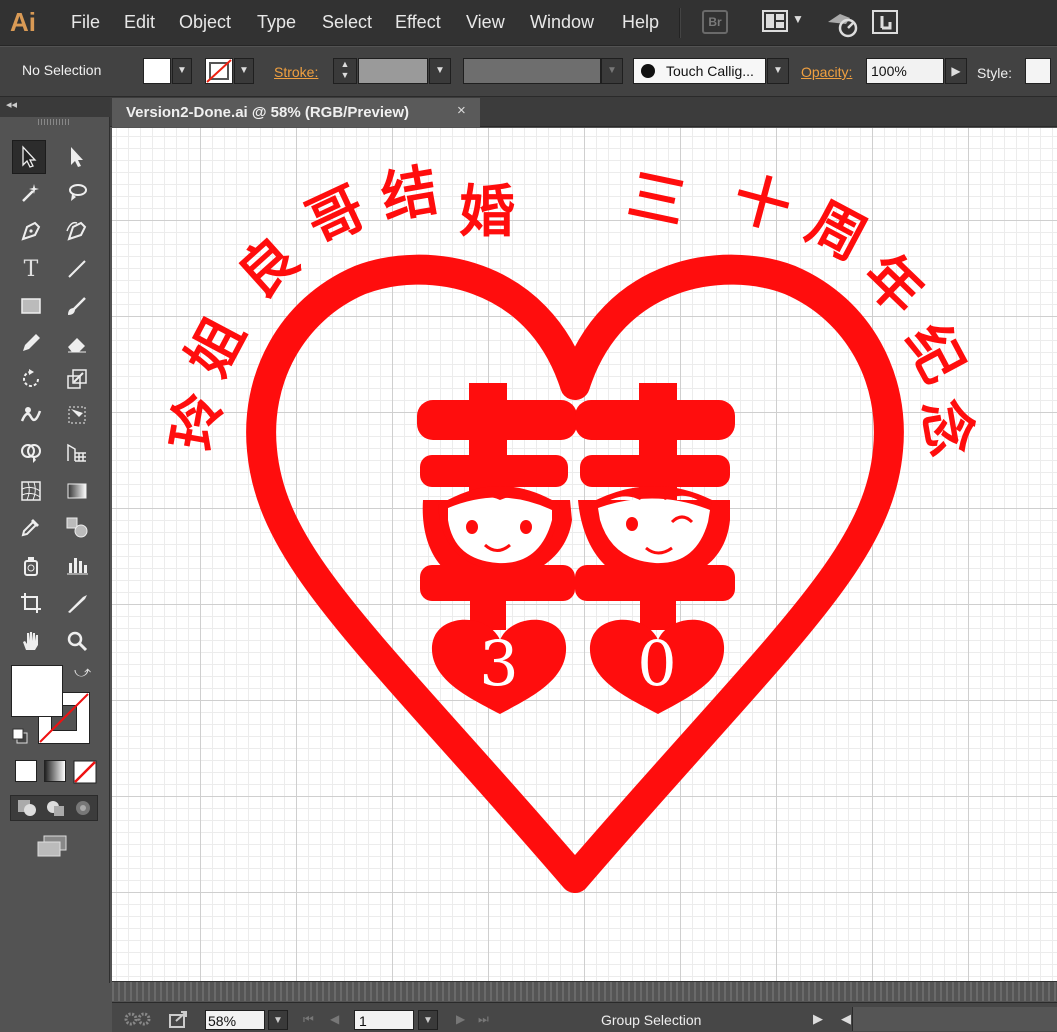 The height and width of the screenshot is (1032, 1057). What do you see at coordinates (31, 565) in the screenshot?
I see `symbol-sprayer-icon` at bounding box center [31, 565].